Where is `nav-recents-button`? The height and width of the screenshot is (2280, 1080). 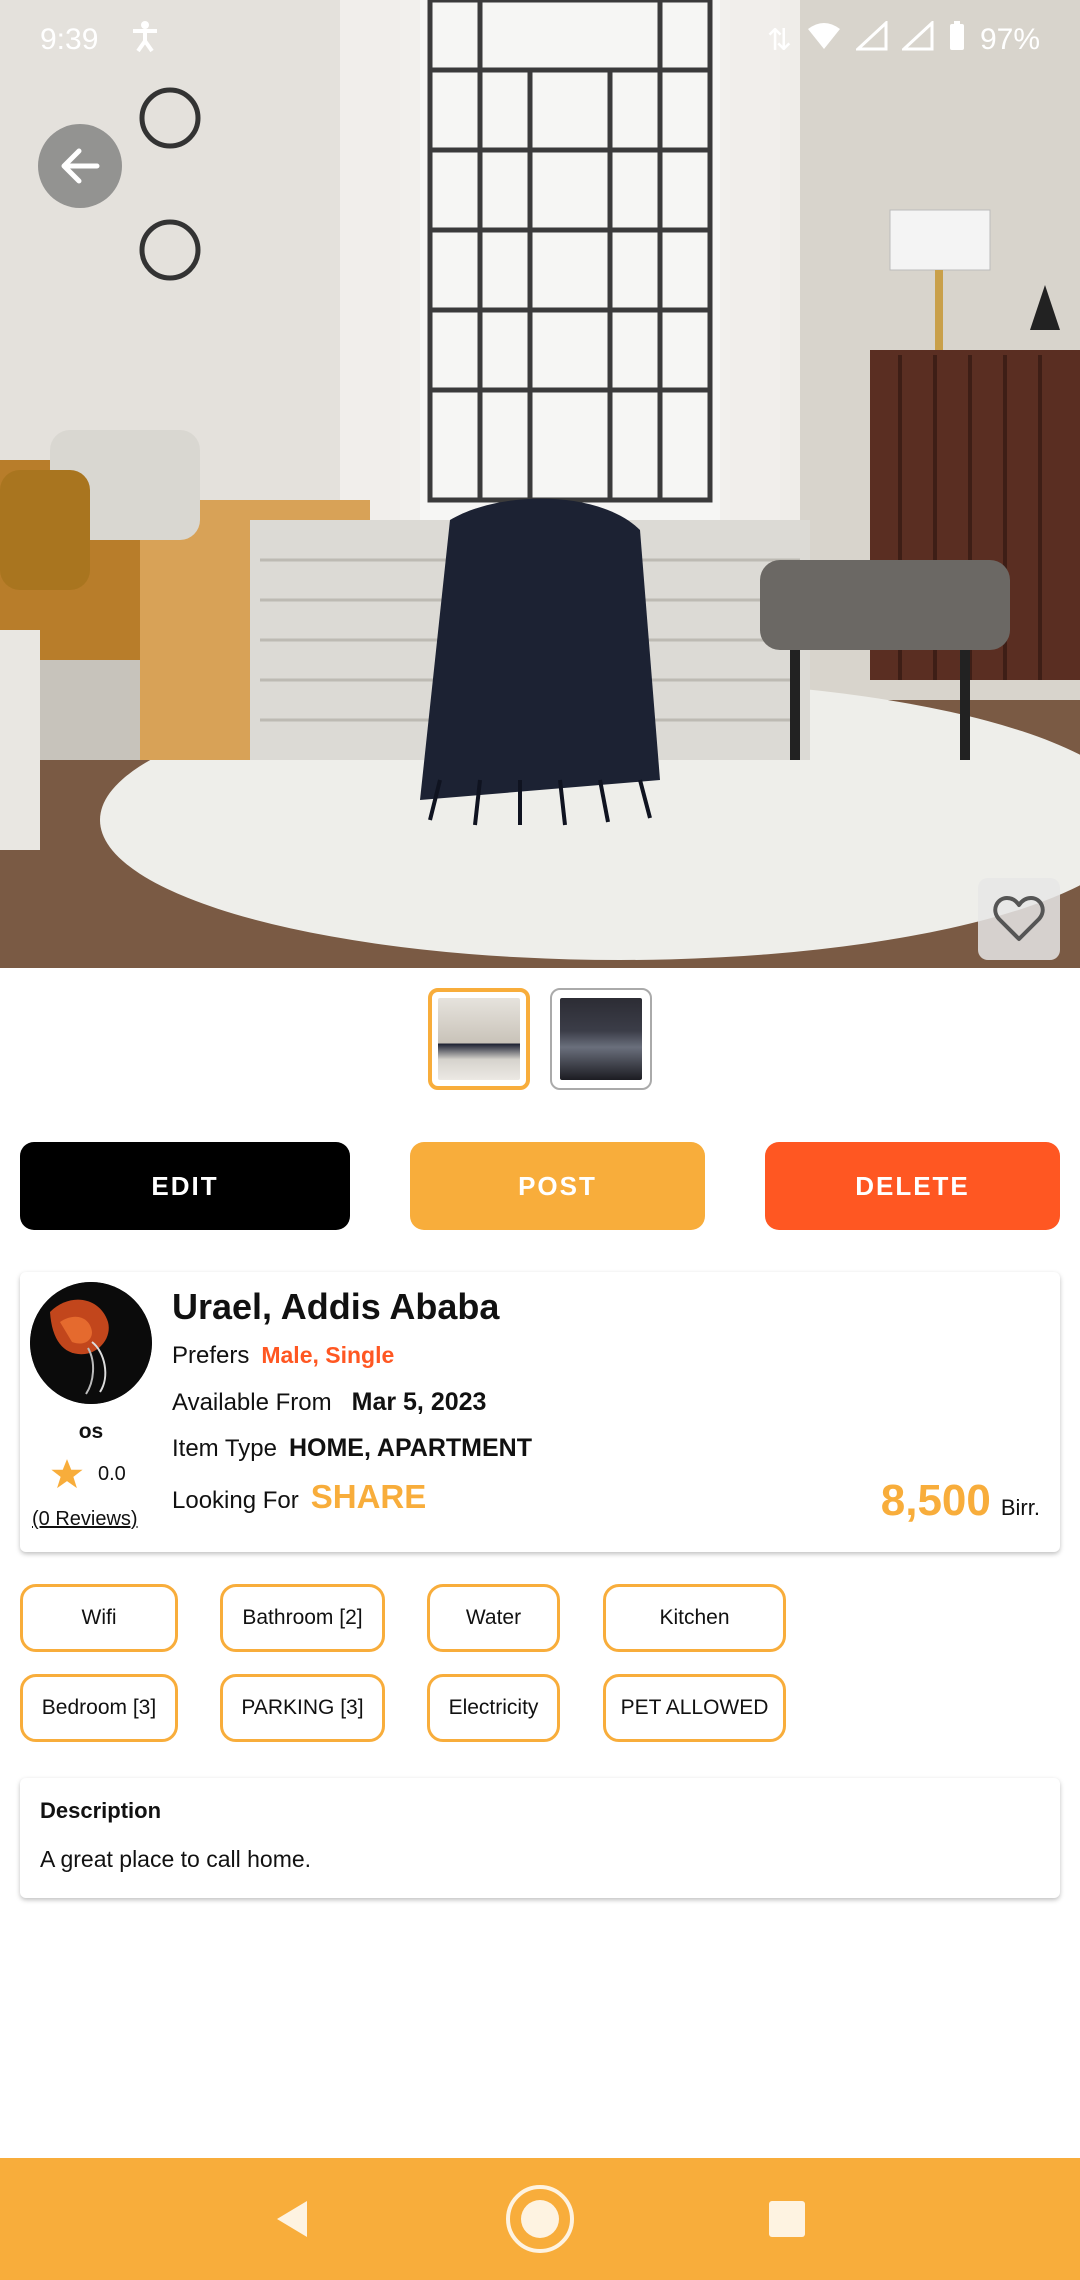
nav-recents-button is located at coordinates (787, 2219).